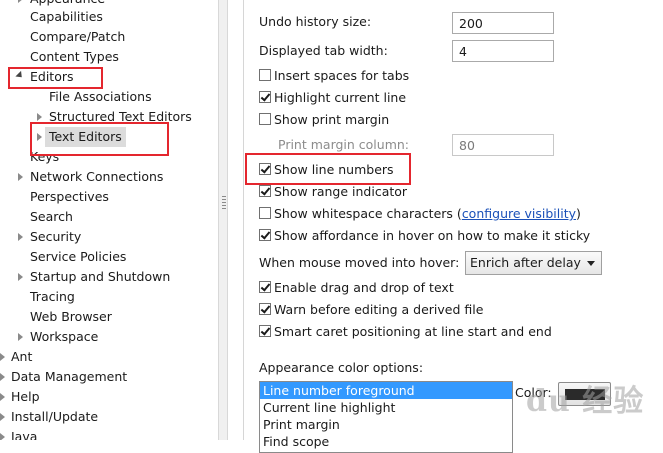 This screenshot has height=453, width=663. I want to click on hover-behavior-dropdown: Enrich after delay, so click(533, 263).